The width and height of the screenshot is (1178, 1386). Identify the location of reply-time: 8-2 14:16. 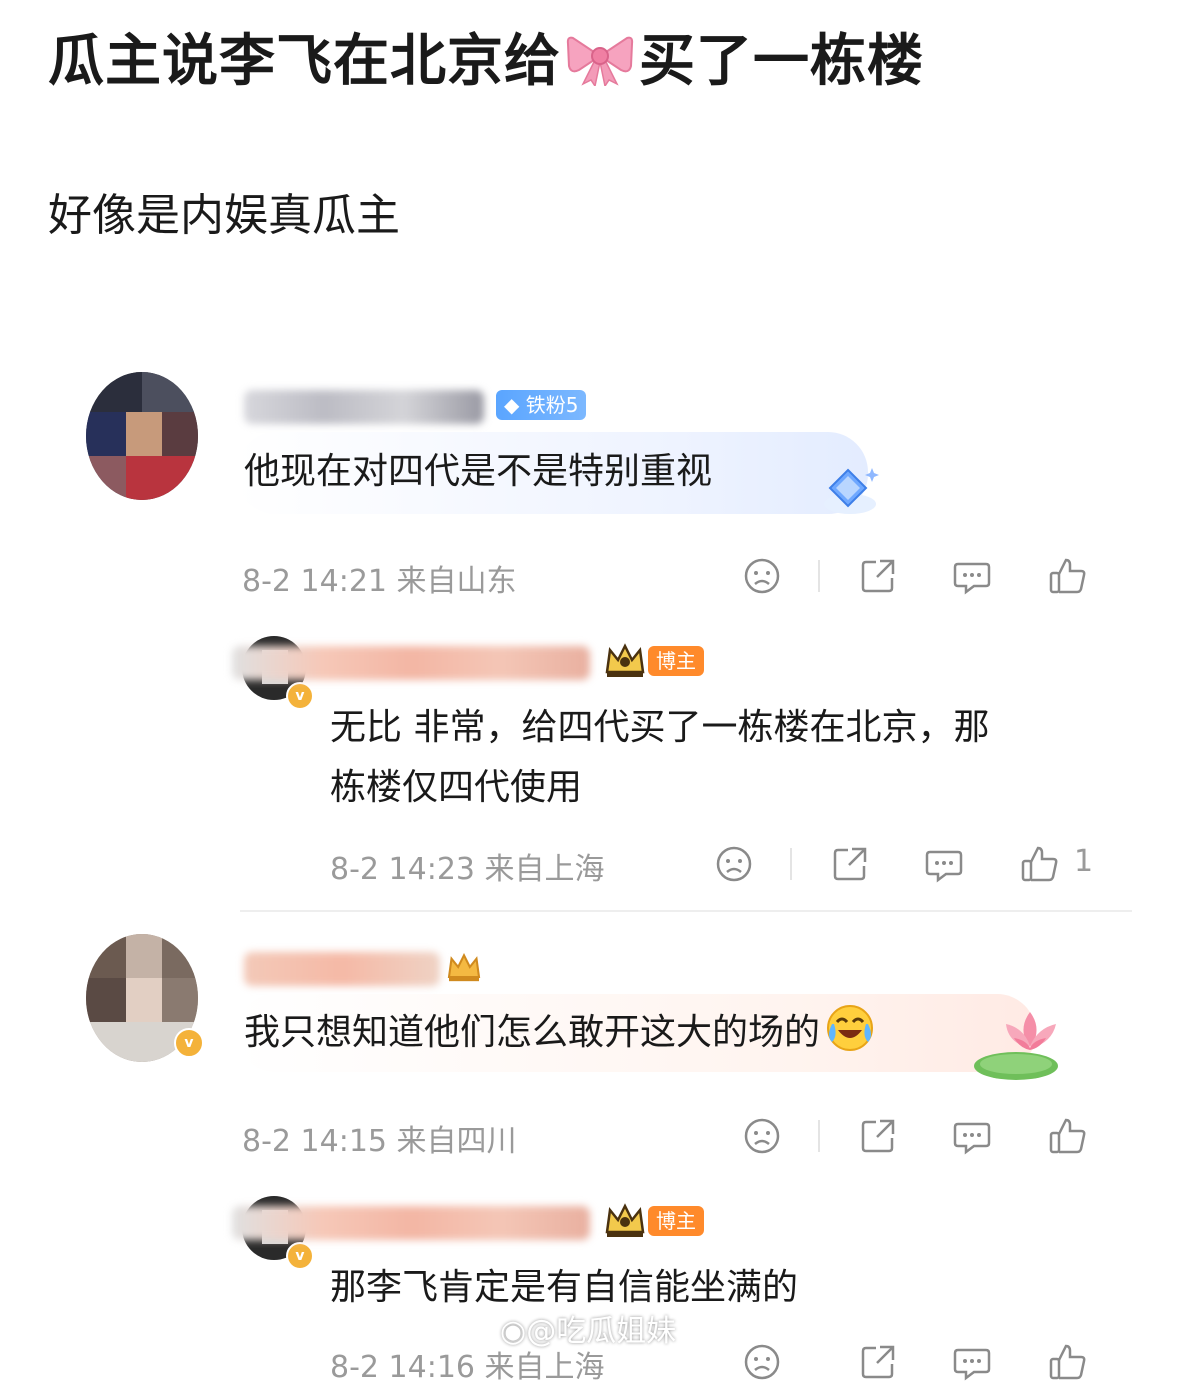
(402, 1367).